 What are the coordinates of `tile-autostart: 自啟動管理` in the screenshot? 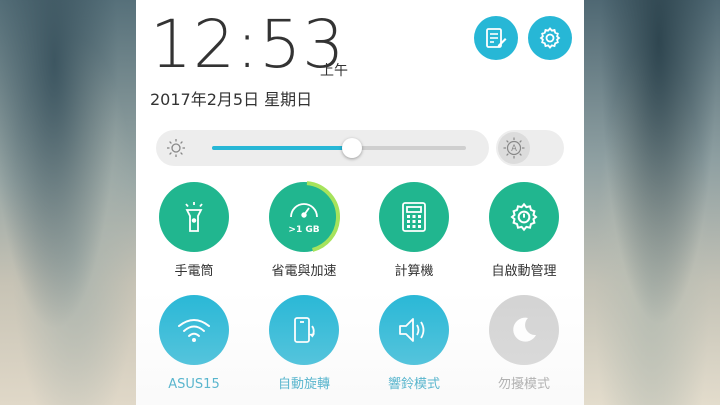 It's located at (524, 231).